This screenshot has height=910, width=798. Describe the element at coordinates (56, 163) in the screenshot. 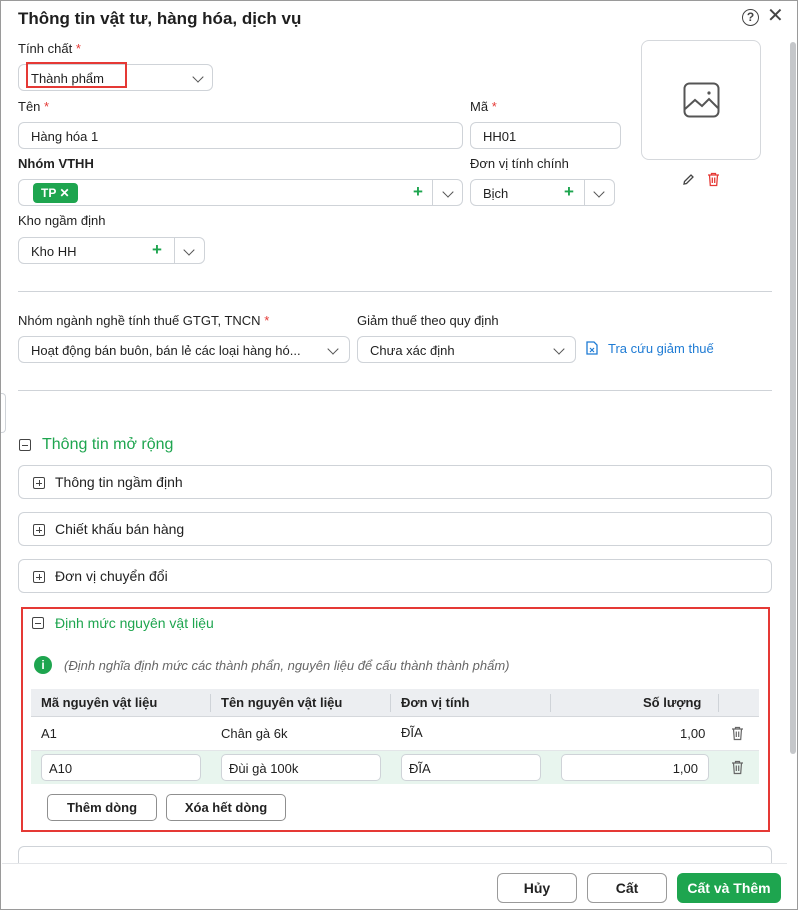

I see `nhom-vthh-label: Nhóm VTHH` at that location.